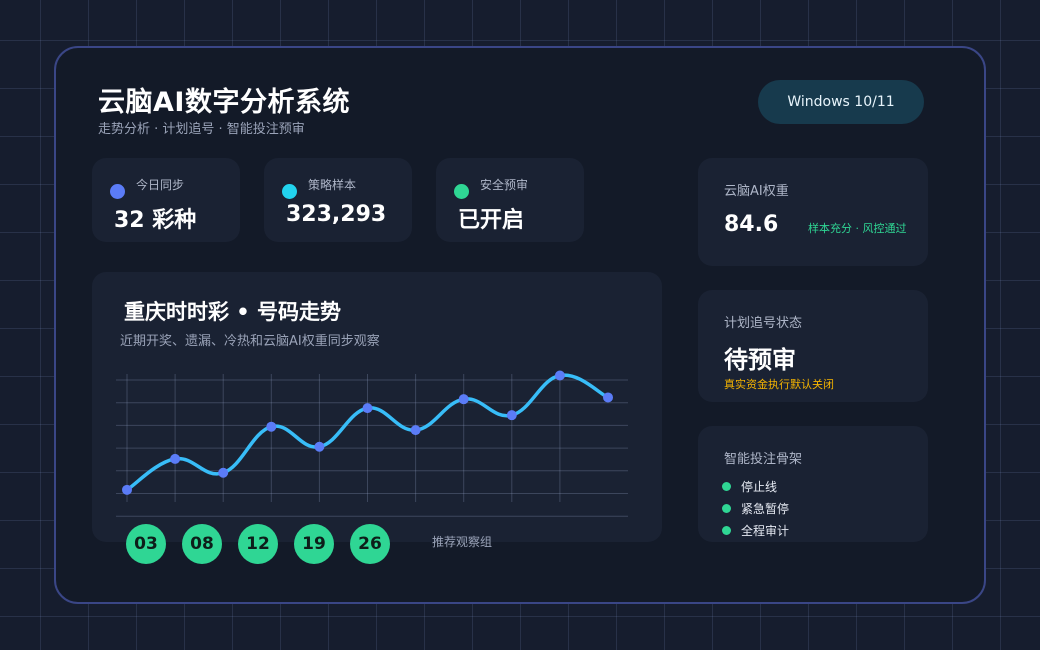 The image size is (1040, 650). Describe the element at coordinates (759, 487) in the screenshot. I see `framework-item-label: 停止线` at that location.